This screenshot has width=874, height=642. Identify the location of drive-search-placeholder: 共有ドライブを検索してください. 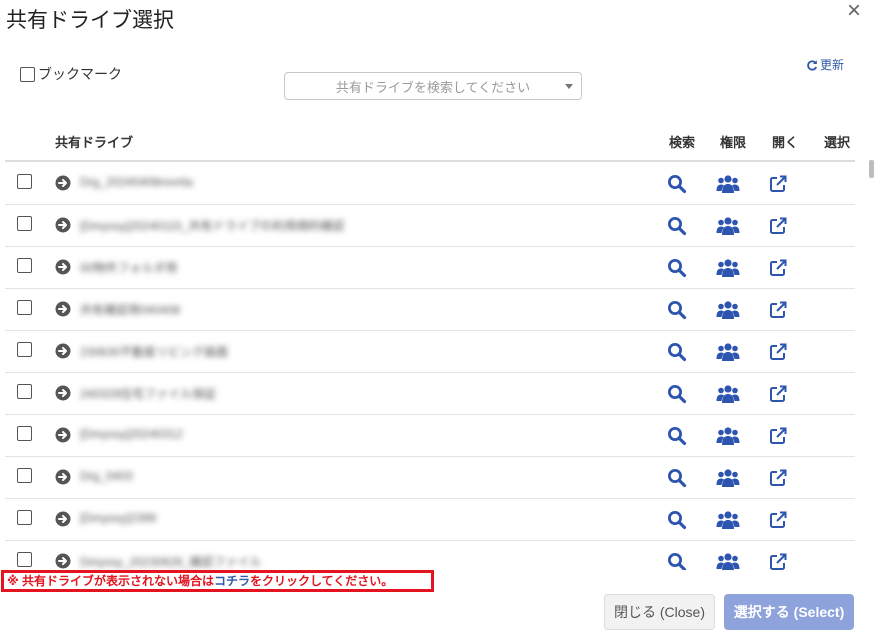
(433, 87).